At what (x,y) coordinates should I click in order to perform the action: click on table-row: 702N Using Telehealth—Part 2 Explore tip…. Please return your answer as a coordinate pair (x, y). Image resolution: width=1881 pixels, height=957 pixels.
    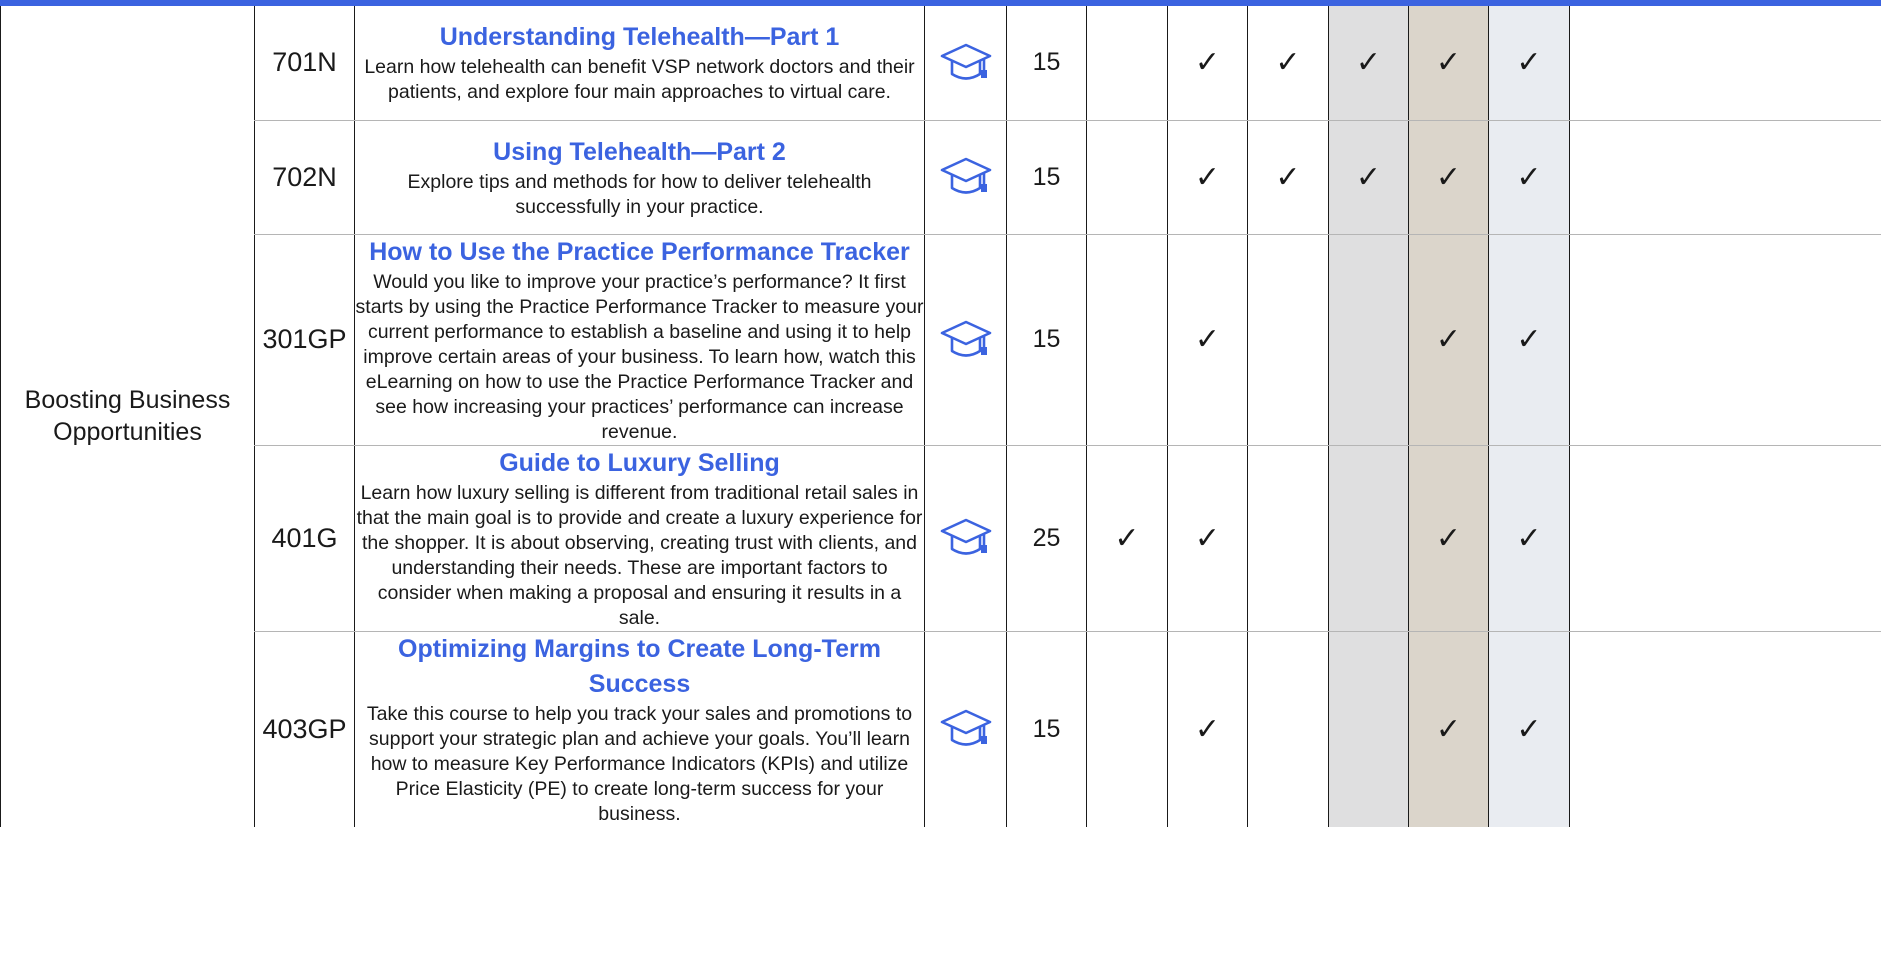
    Looking at the image, I should click on (941, 177).